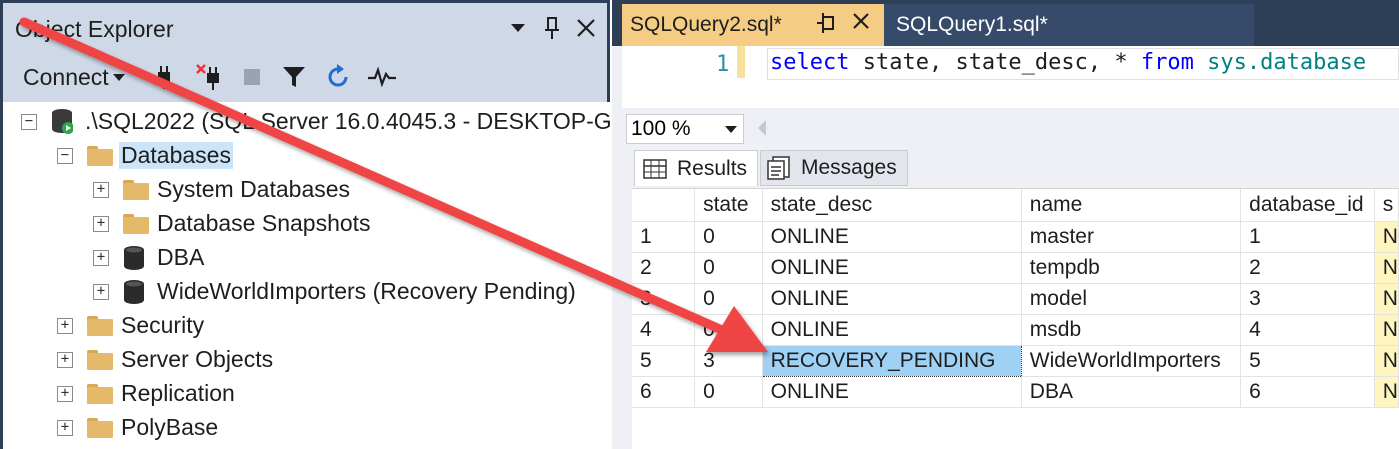 The width and height of the screenshot is (1399, 449). What do you see at coordinates (664, 237) in the screenshot?
I see `row-number: 1` at bounding box center [664, 237].